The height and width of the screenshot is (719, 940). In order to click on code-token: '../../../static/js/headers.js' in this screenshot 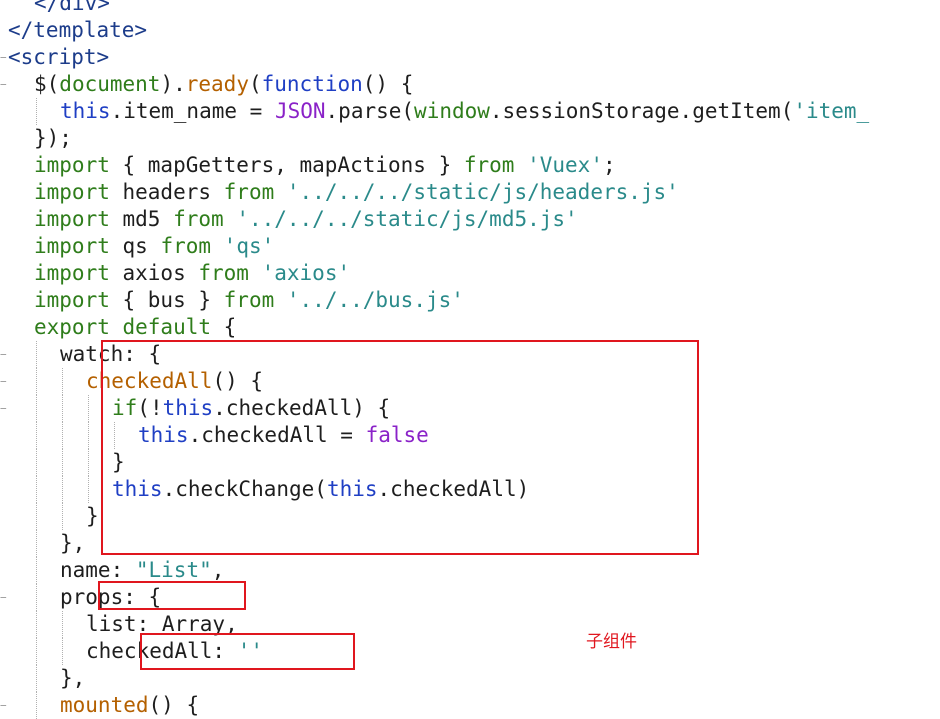, I will do `click(482, 192)`.